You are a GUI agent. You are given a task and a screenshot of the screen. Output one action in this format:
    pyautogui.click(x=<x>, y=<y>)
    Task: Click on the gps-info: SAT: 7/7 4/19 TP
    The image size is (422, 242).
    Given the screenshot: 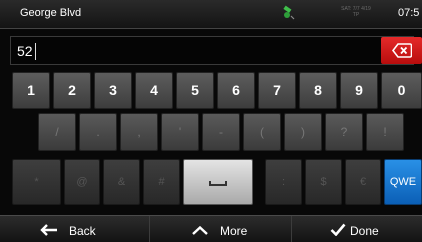 What is the action you would take?
    pyautogui.click(x=356, y=12)
    